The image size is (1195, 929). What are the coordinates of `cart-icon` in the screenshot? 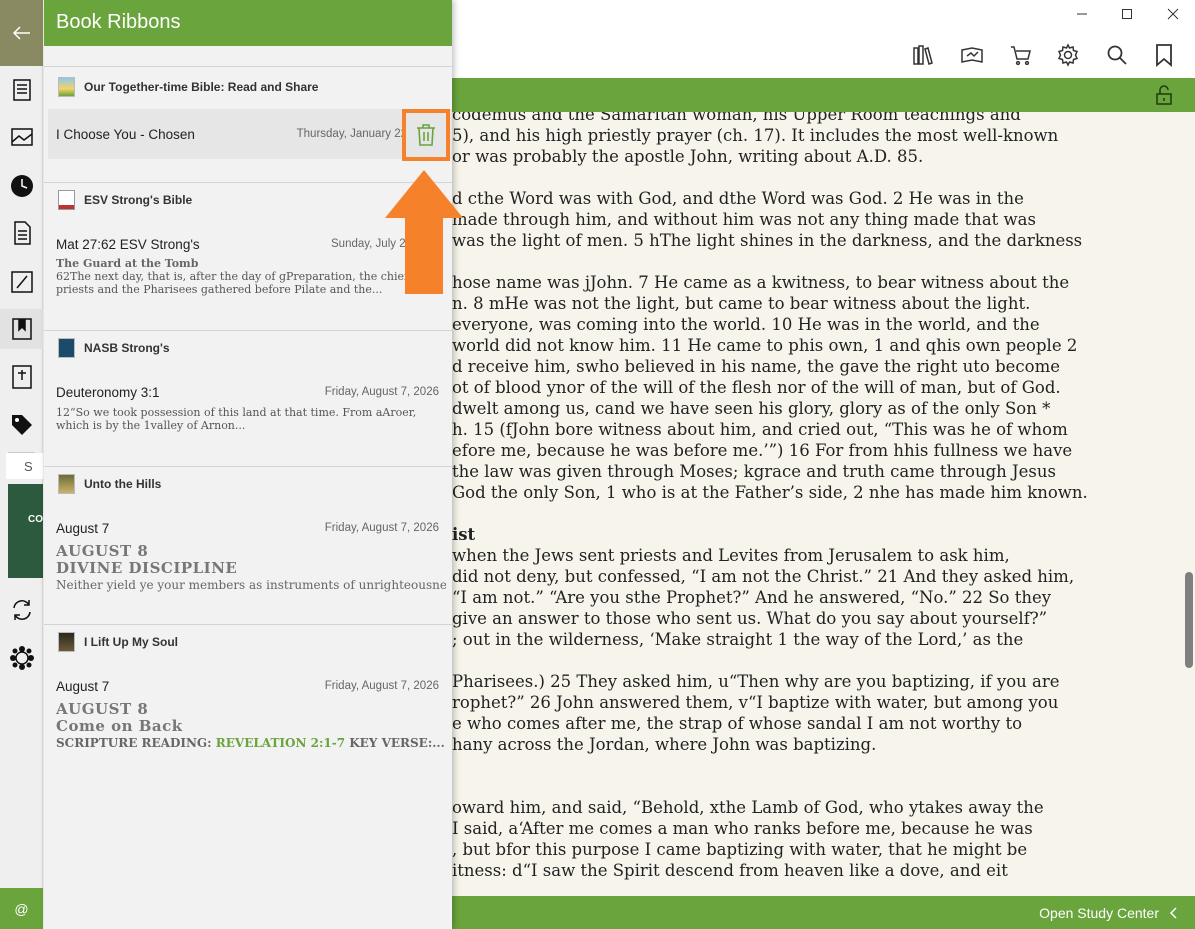 It's located at (1021, 56).